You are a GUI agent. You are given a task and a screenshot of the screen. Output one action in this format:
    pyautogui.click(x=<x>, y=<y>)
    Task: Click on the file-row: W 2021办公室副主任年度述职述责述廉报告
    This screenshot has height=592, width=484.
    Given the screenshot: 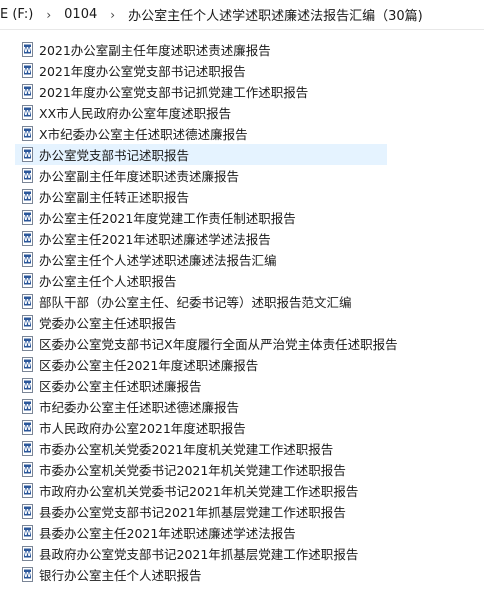 What is the action you would take?
    pyautogui.click(x=242, y=49)
    